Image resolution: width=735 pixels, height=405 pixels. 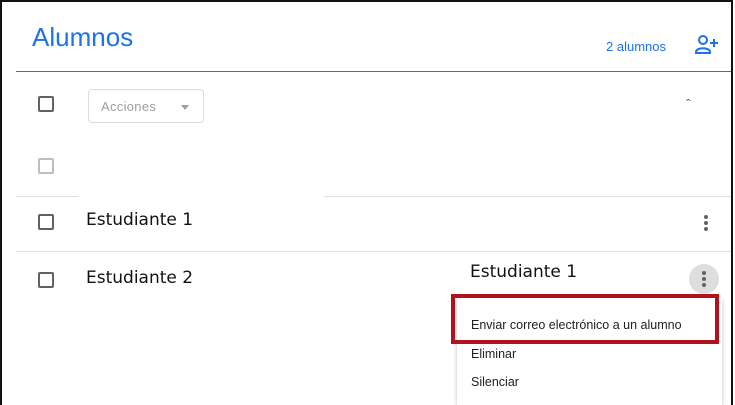 I want to click on caret-down-icon, so click(x=185, y=107).